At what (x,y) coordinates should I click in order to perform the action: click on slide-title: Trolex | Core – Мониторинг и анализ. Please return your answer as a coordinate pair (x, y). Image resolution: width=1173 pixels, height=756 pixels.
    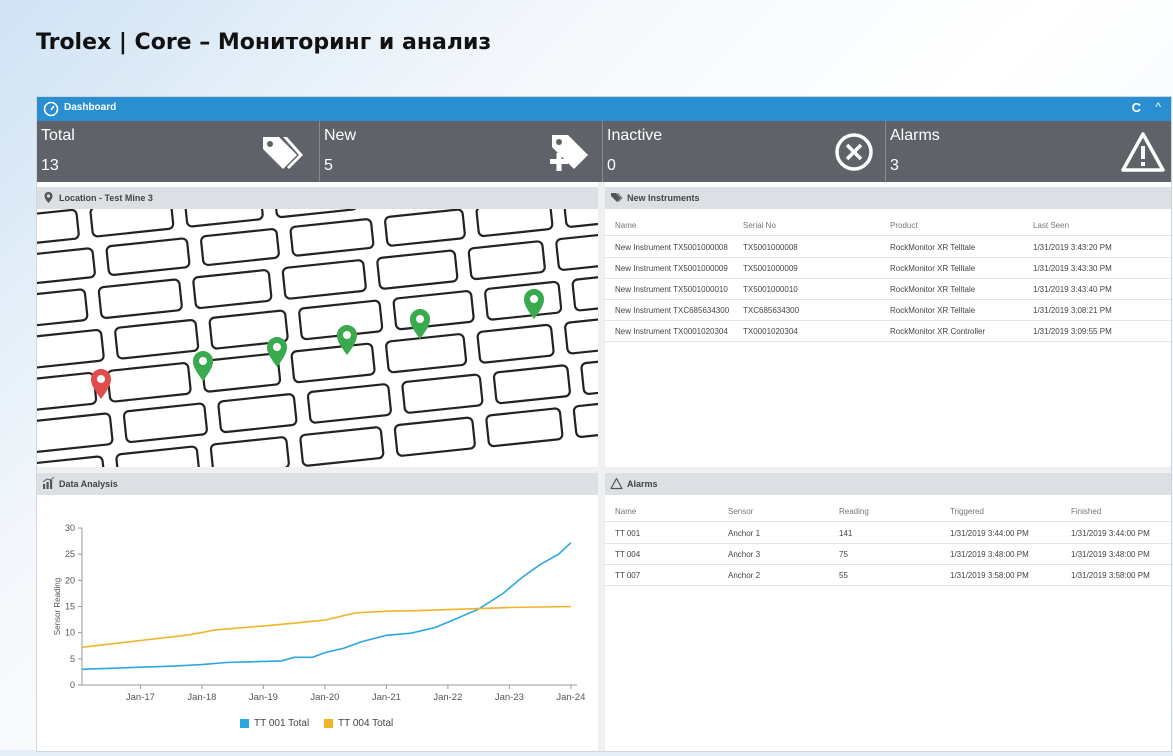
    Looking at the image, I should click on (264, 42).